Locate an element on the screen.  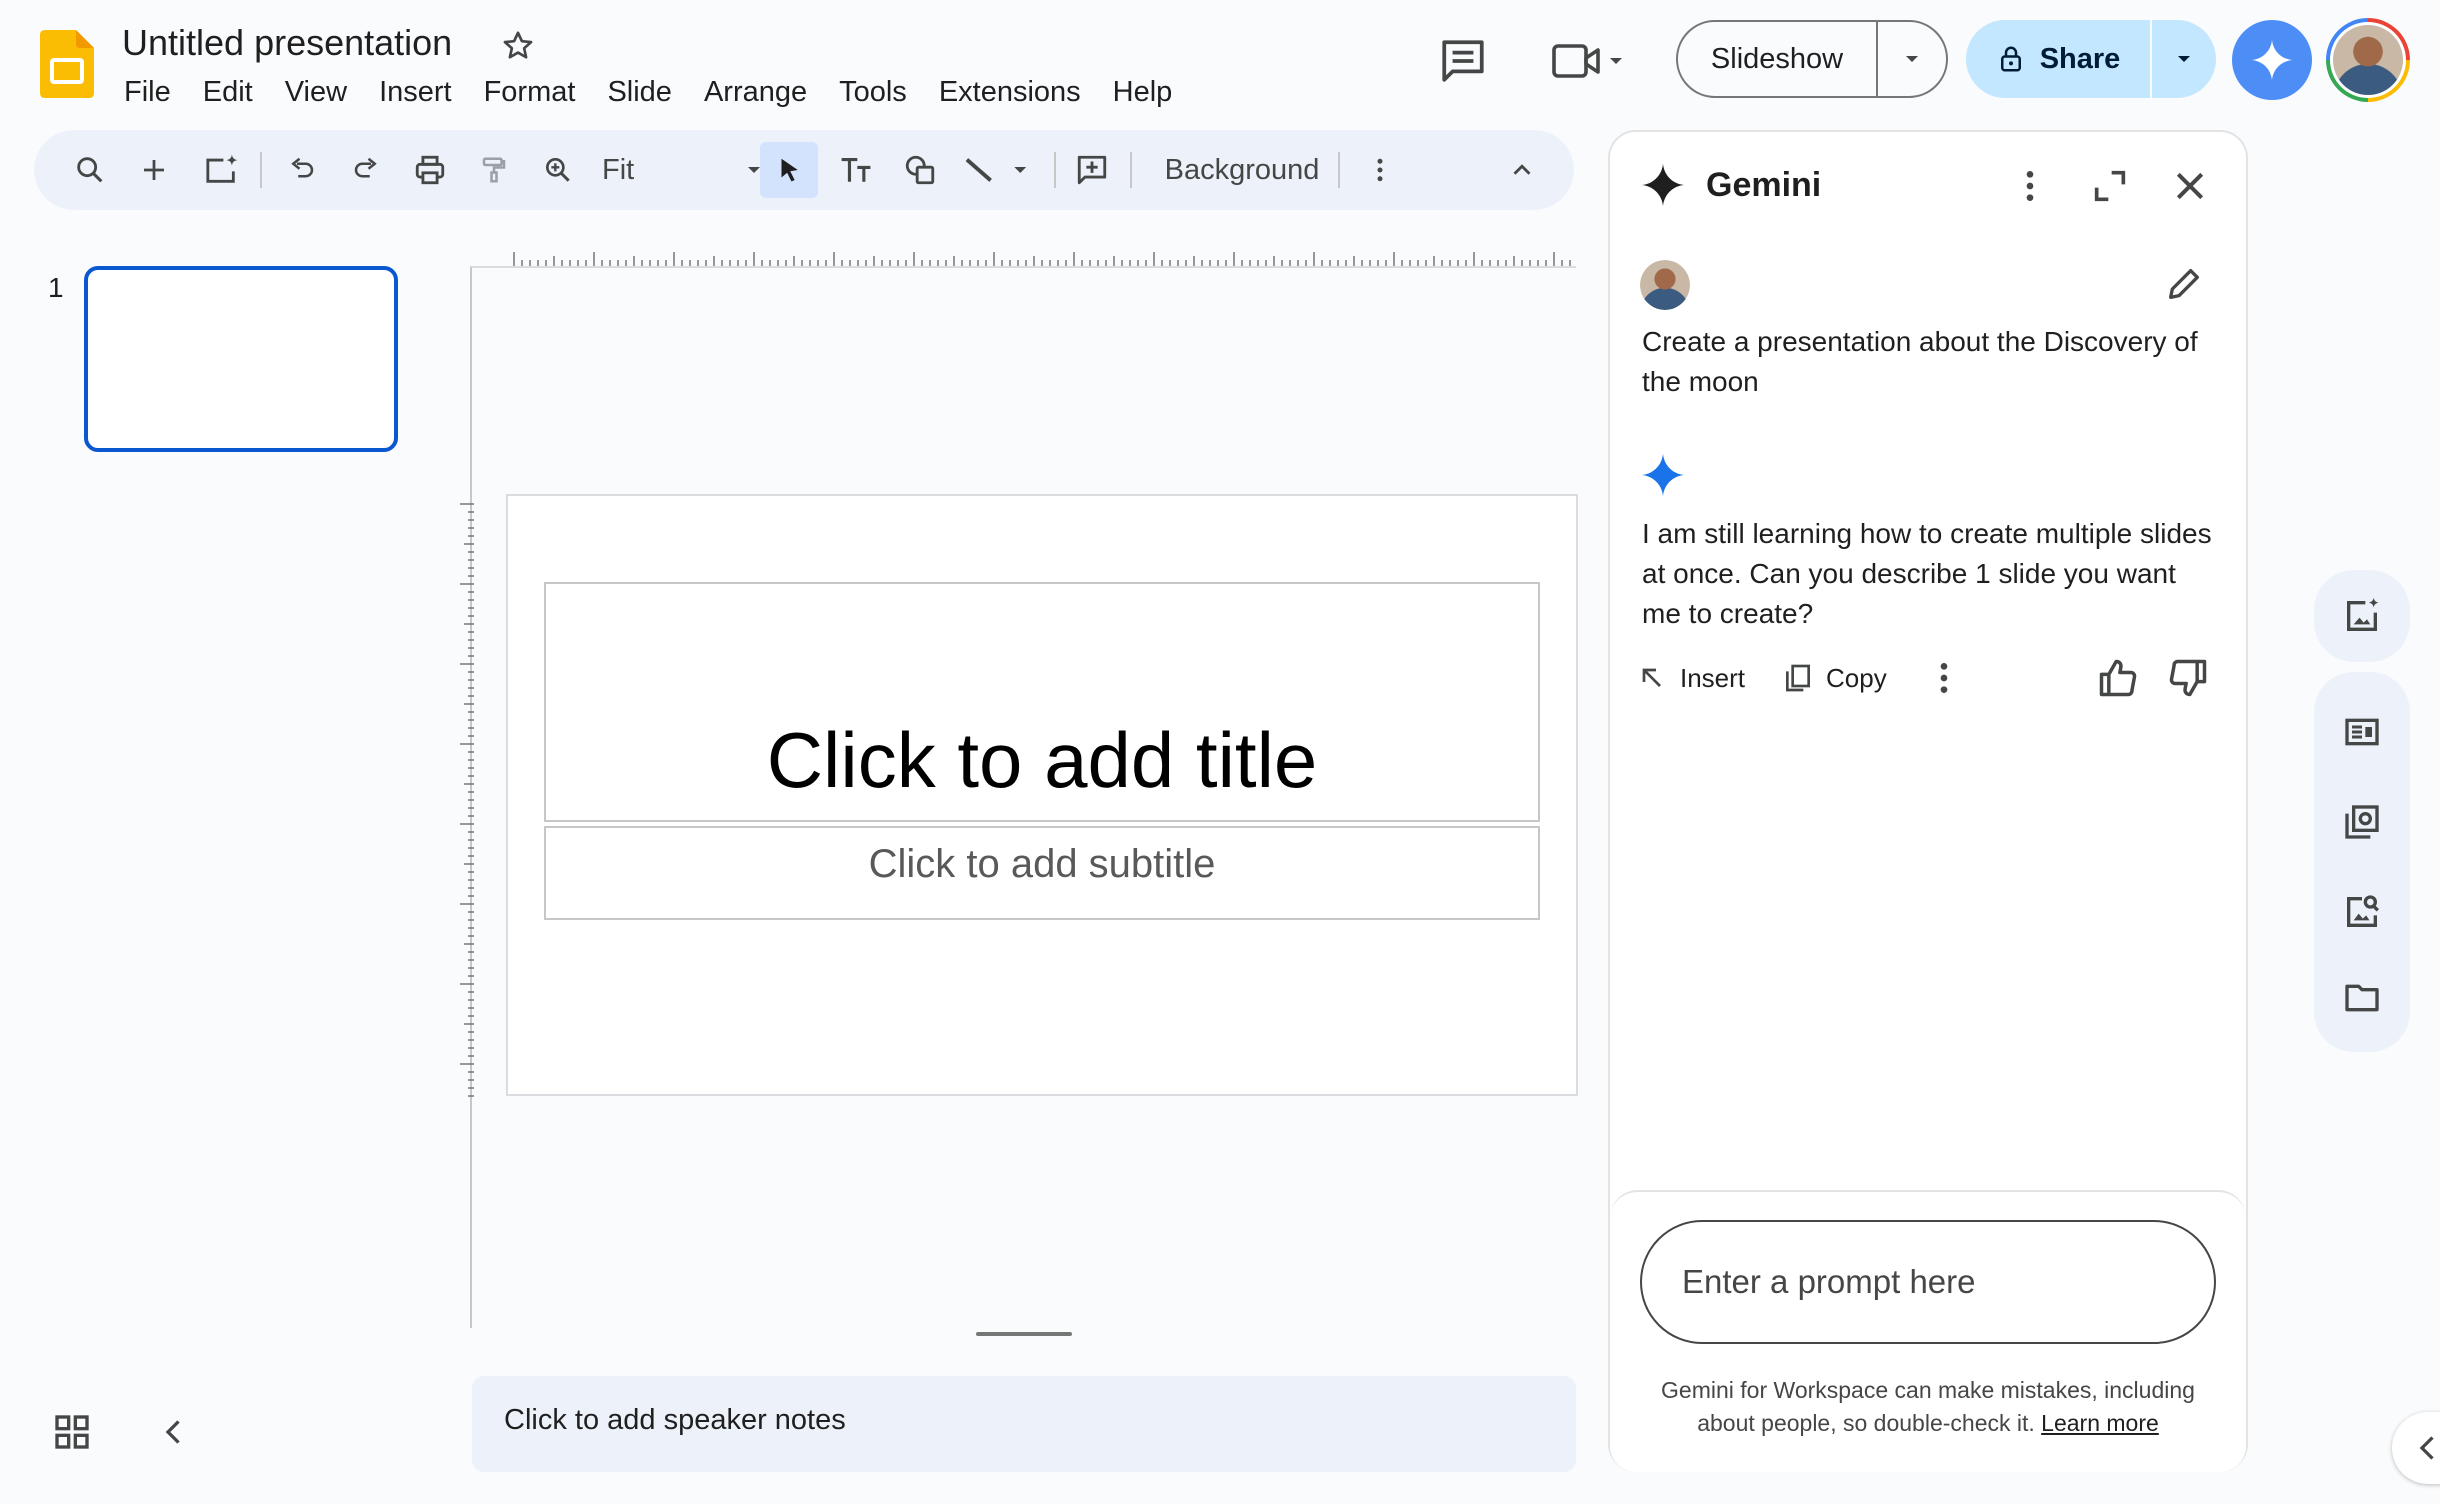
cursor-arrow-icon is located at coordinates (789, 170).